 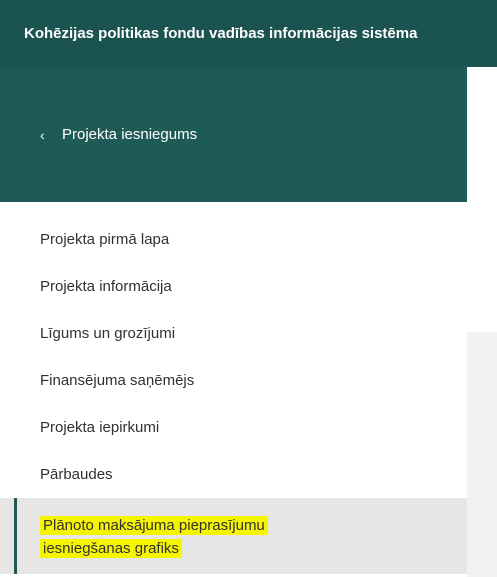 What do you see at coordinates (154, 525) in the screenshot?
I see `sidebar-item-label-line1: Plānoto maksājuma pieprasījumu` at bounding box center [154, 525].